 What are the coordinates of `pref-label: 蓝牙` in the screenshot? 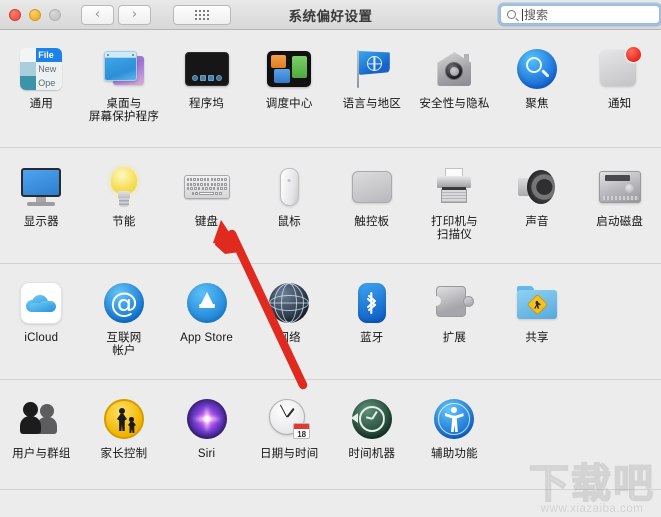 It's located at (372, 338).